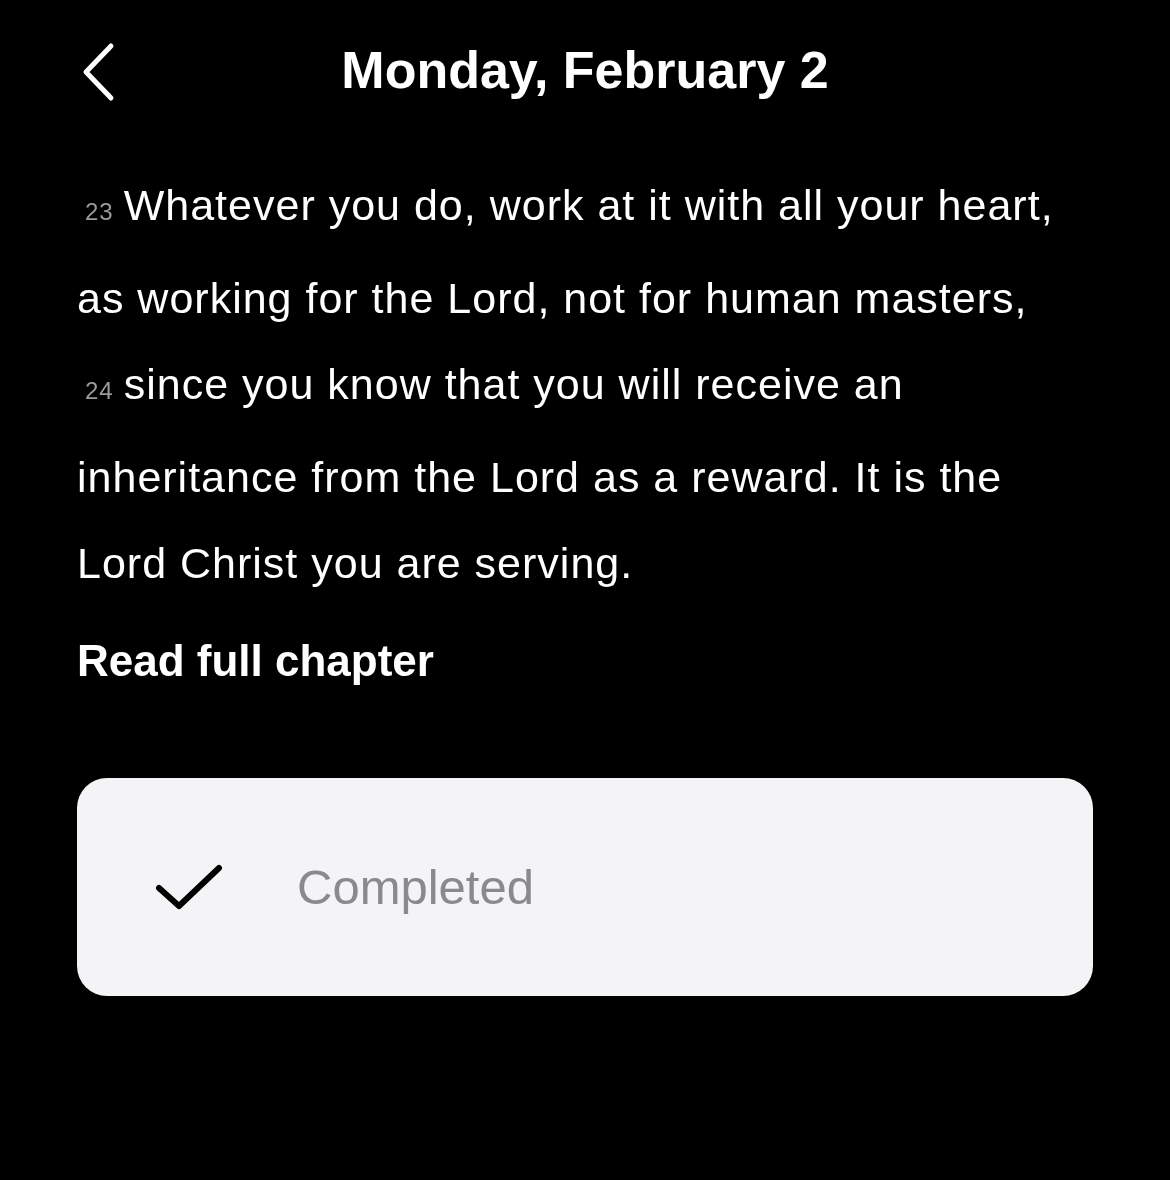 The width and height of the screenshot is (1170, 1180). I want to click on read-full-chapter-link: Read full chapter, so click(255, 661).